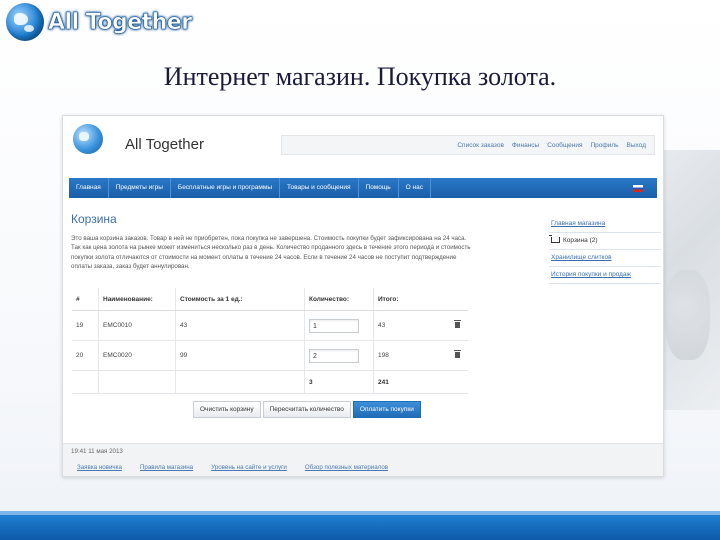 The height and width of the screenshot is (540, 720). I want to click on sidebar-item-shop-home: Главная магазина, so click(605, 224).